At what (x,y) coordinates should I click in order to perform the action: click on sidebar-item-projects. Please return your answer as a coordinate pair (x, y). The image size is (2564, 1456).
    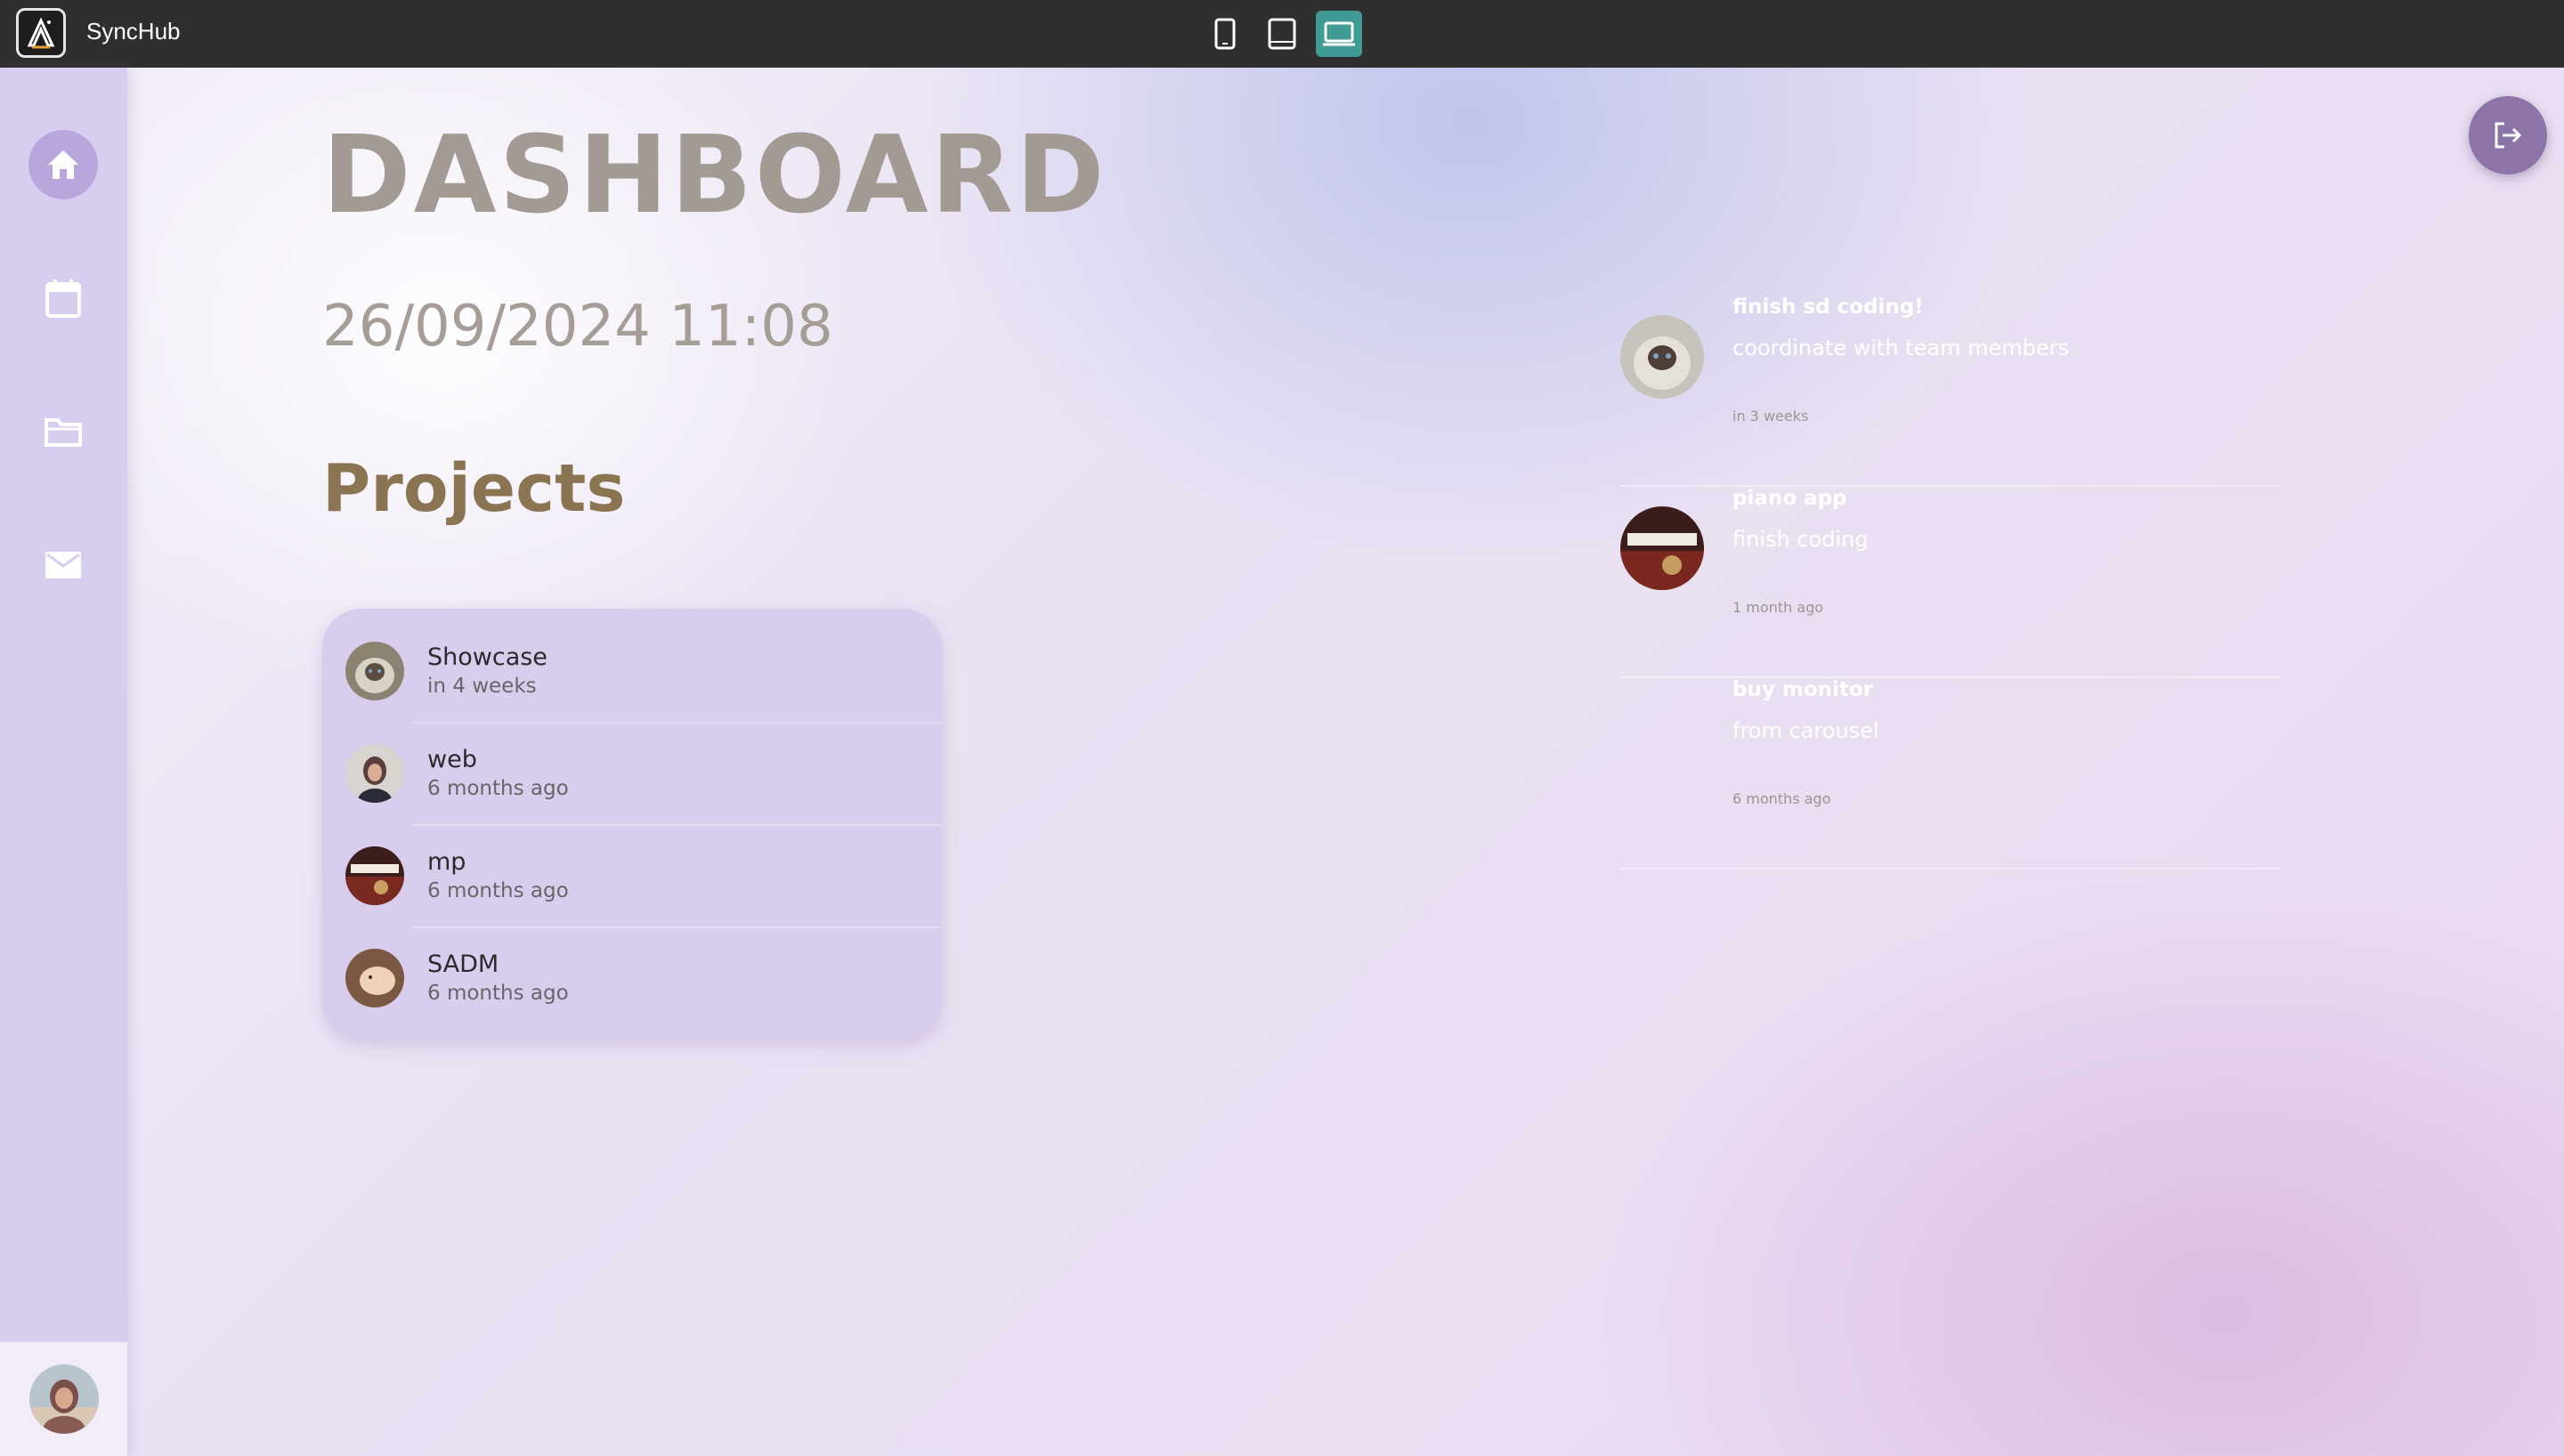
    Looking at the image, I should click on (63, 431).